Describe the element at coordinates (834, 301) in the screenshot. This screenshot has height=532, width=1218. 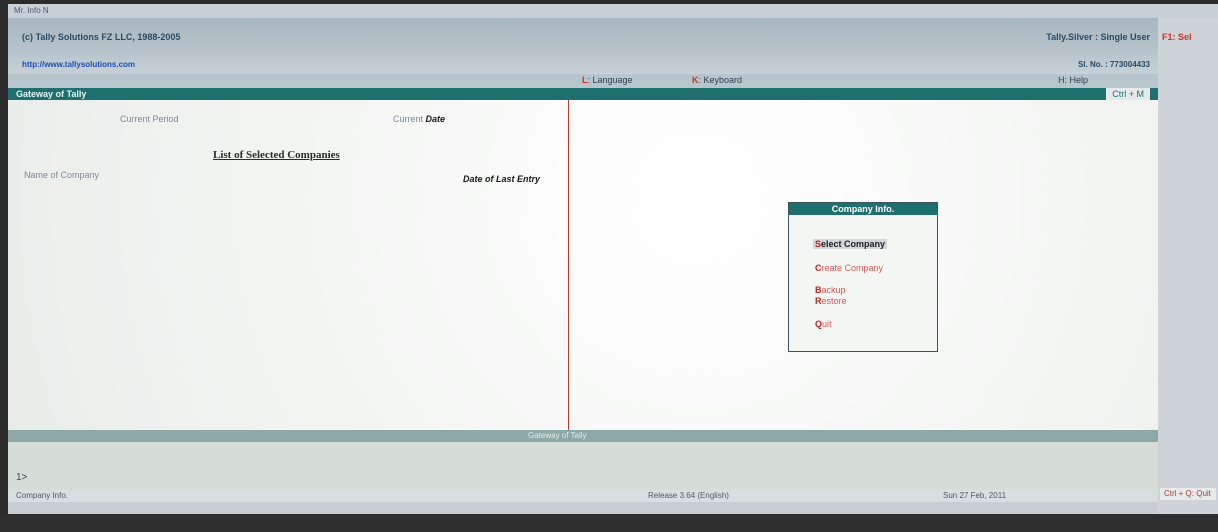
I see `restore-label: estore` at that location.